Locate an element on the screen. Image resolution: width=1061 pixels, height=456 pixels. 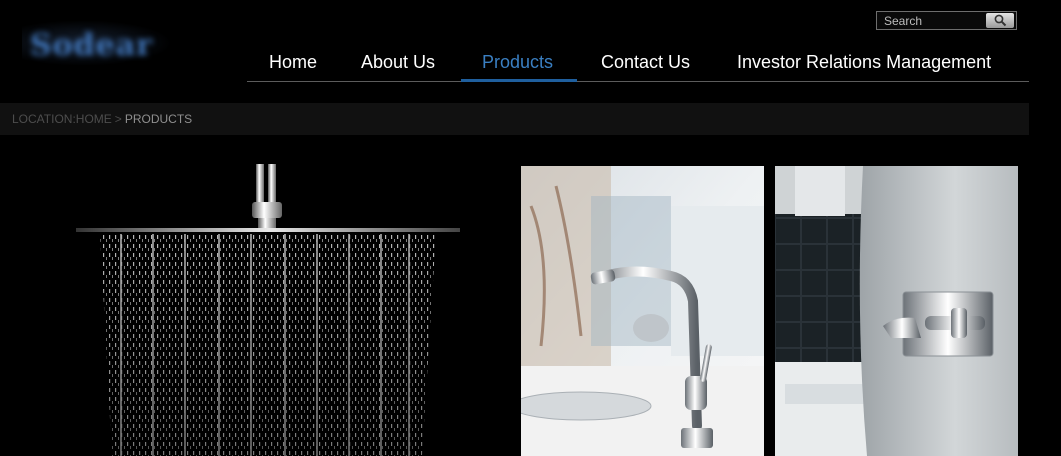
pull-out-faucet-icon is located at coordinates (642, 311).